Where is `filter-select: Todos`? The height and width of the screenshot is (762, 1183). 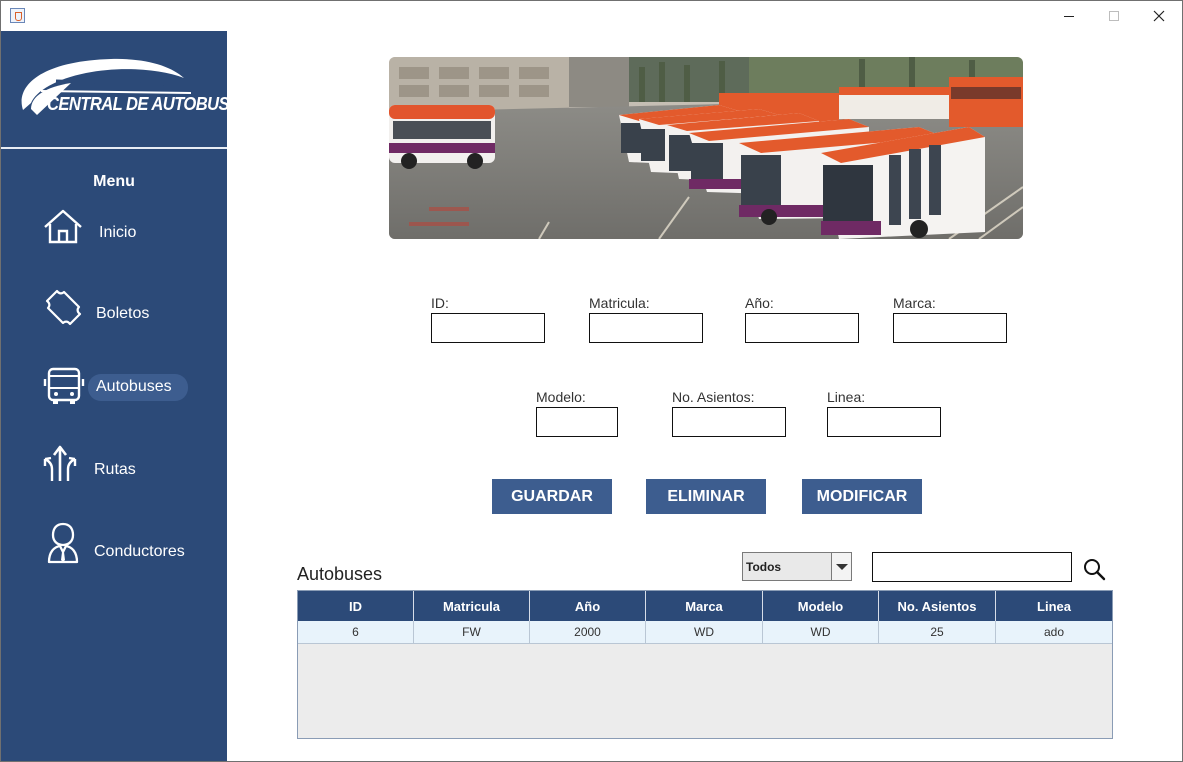
filter-select: Todos is located at coordinates (797, 566).